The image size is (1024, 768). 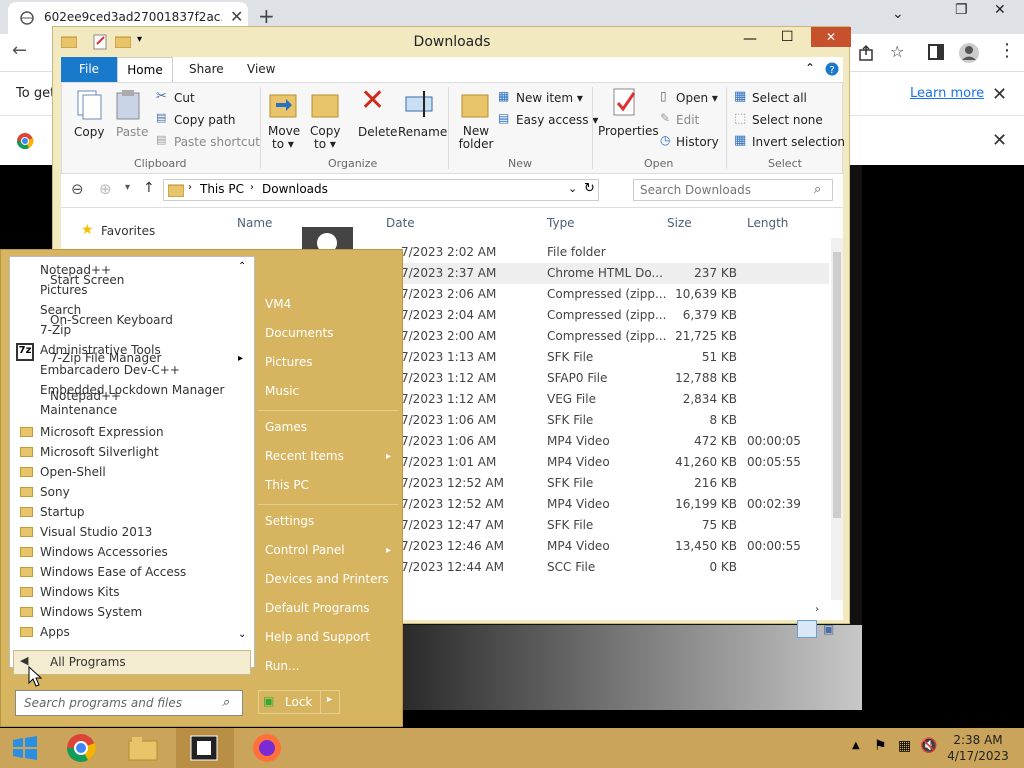 What do you see at coordinates (242, 266) in the screenshot?
I see `scroll-up-icon: ⌃` at bounding box center [242, 266].